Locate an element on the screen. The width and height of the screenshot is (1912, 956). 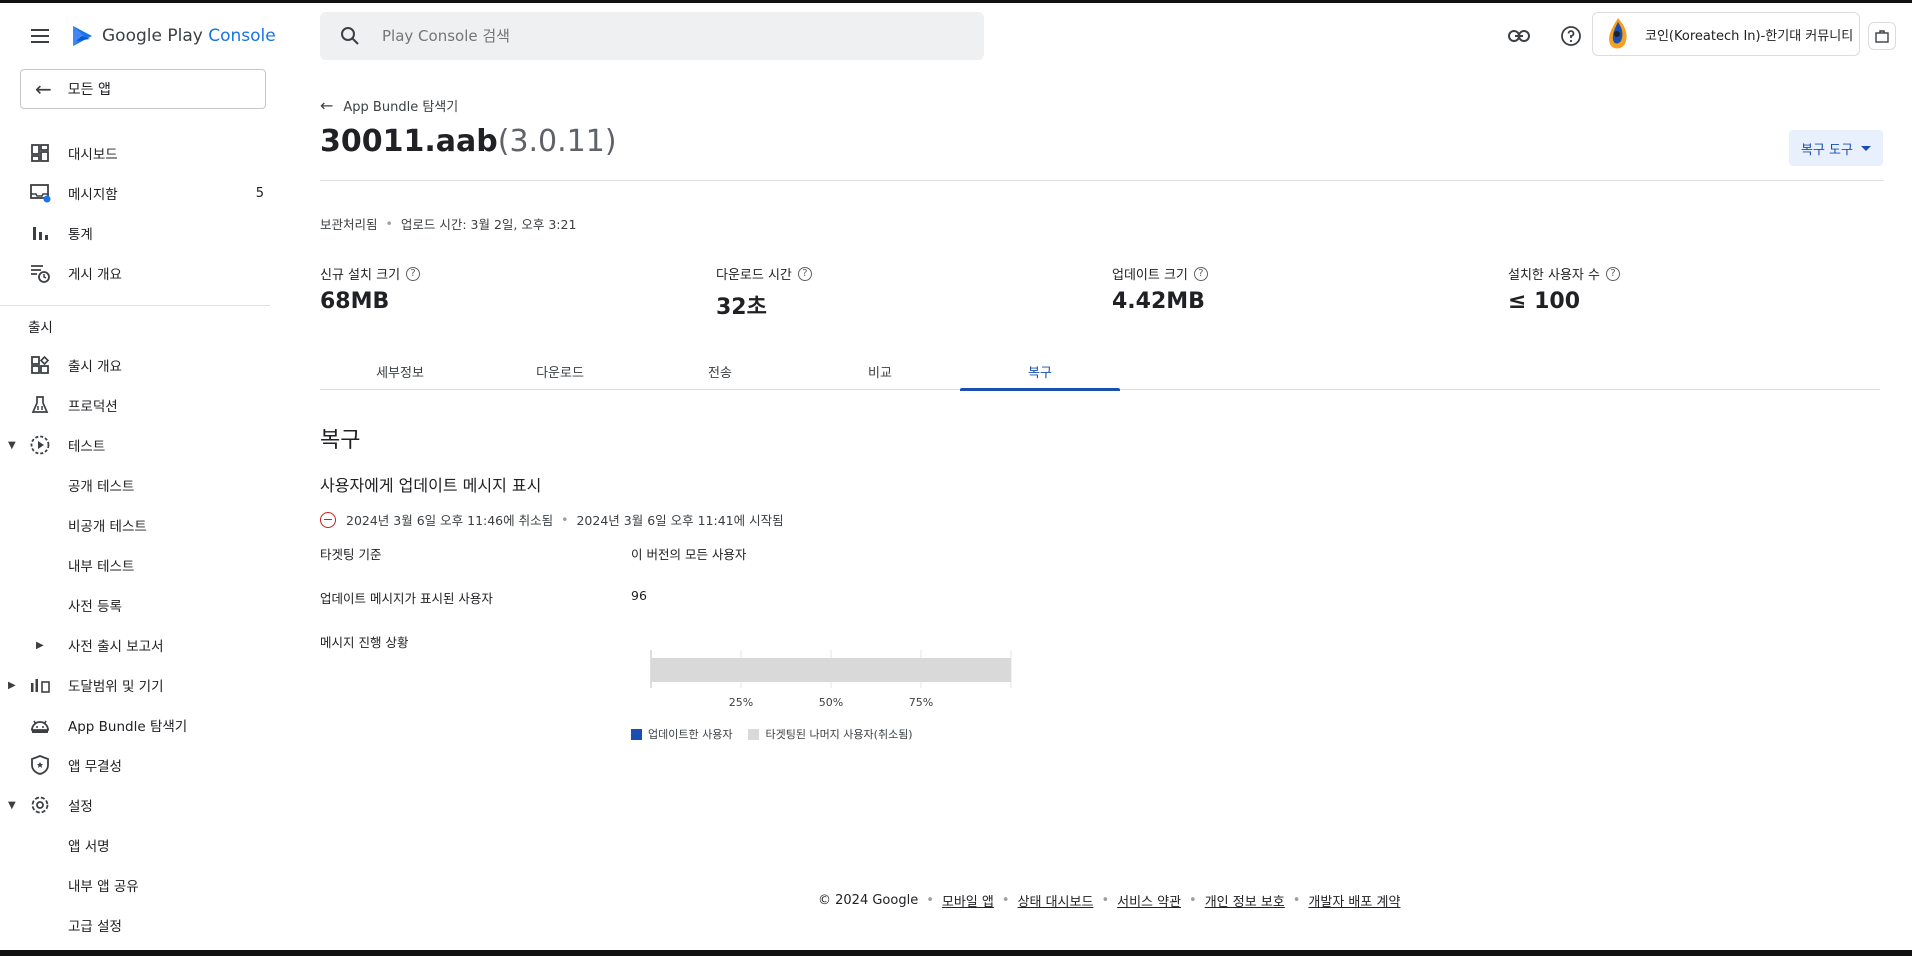
reach-devices-icon is located at coordinates (40, 685).